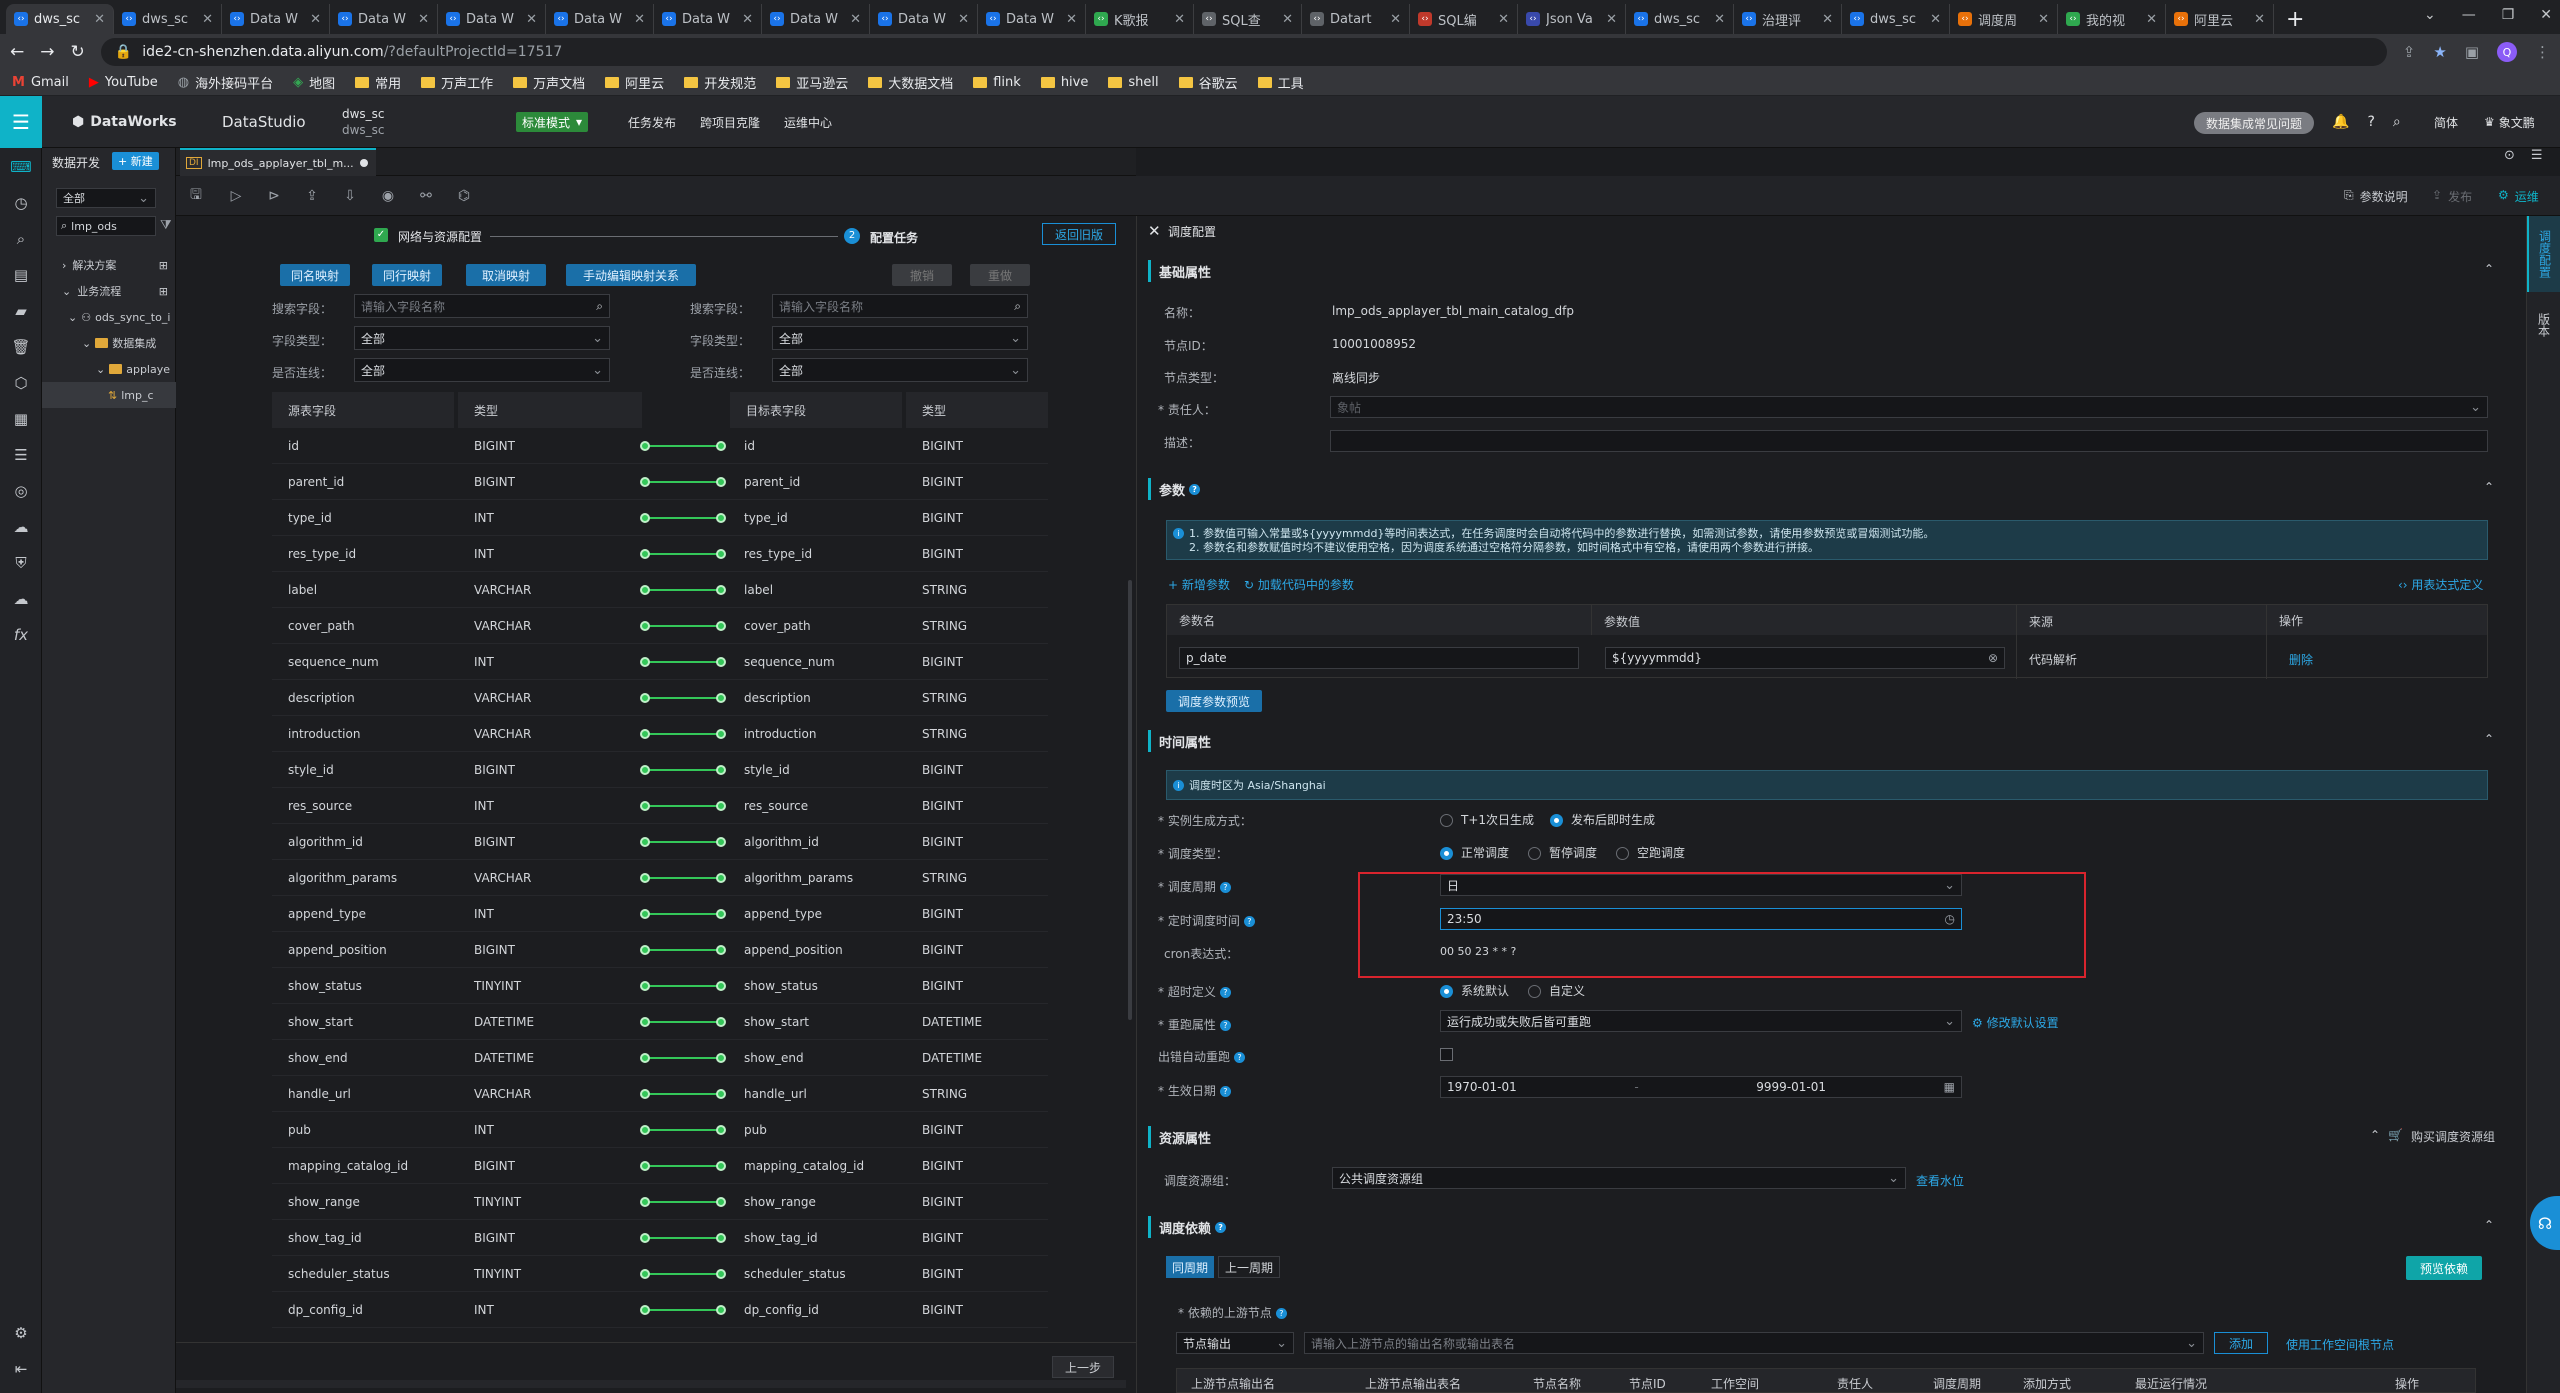 This screenshot has width=2560, height=1393. Describe the element at coordinates (21, 1369) in the screenshot. I see `collapse-icon: ⇤` at that location.